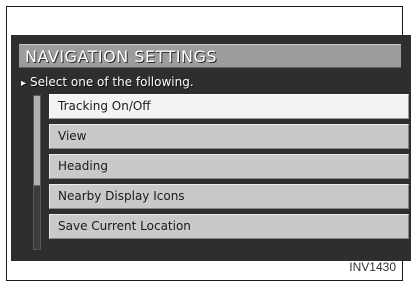  Describe the element at coordinates (37, 141) in the screenshot. I see `scrollbar-thumb` at that location.